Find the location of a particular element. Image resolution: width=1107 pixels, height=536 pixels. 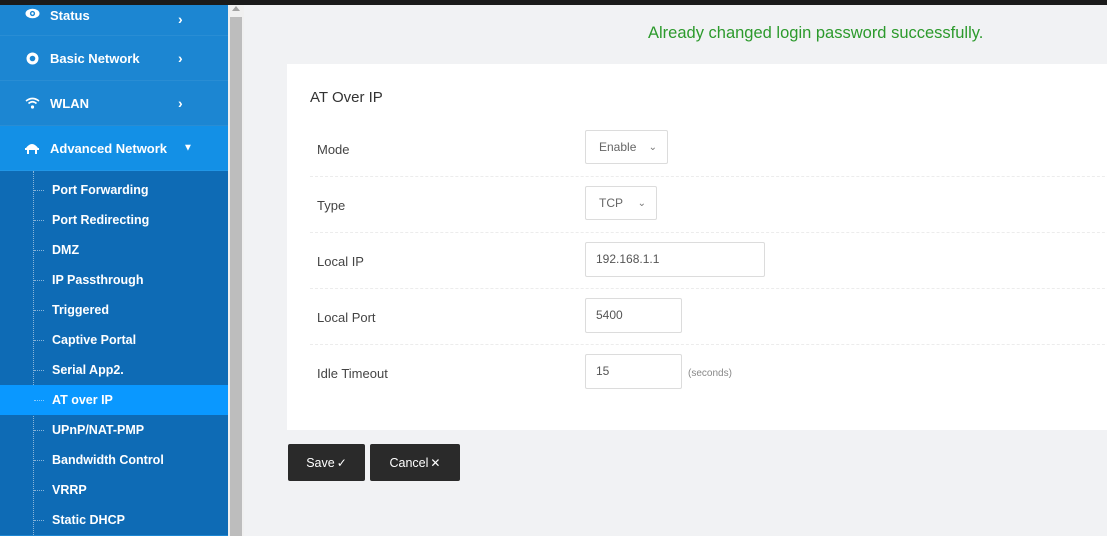

submenu-item-port-redirecting: Port Redirecting is located at coordinates (114, 220).